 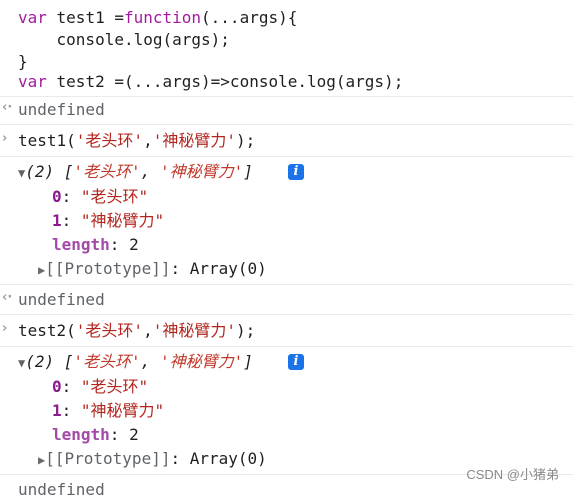 I want to click on console-input-test1: test1('老头环','神秘臂力');, so click(x=136, y=141).